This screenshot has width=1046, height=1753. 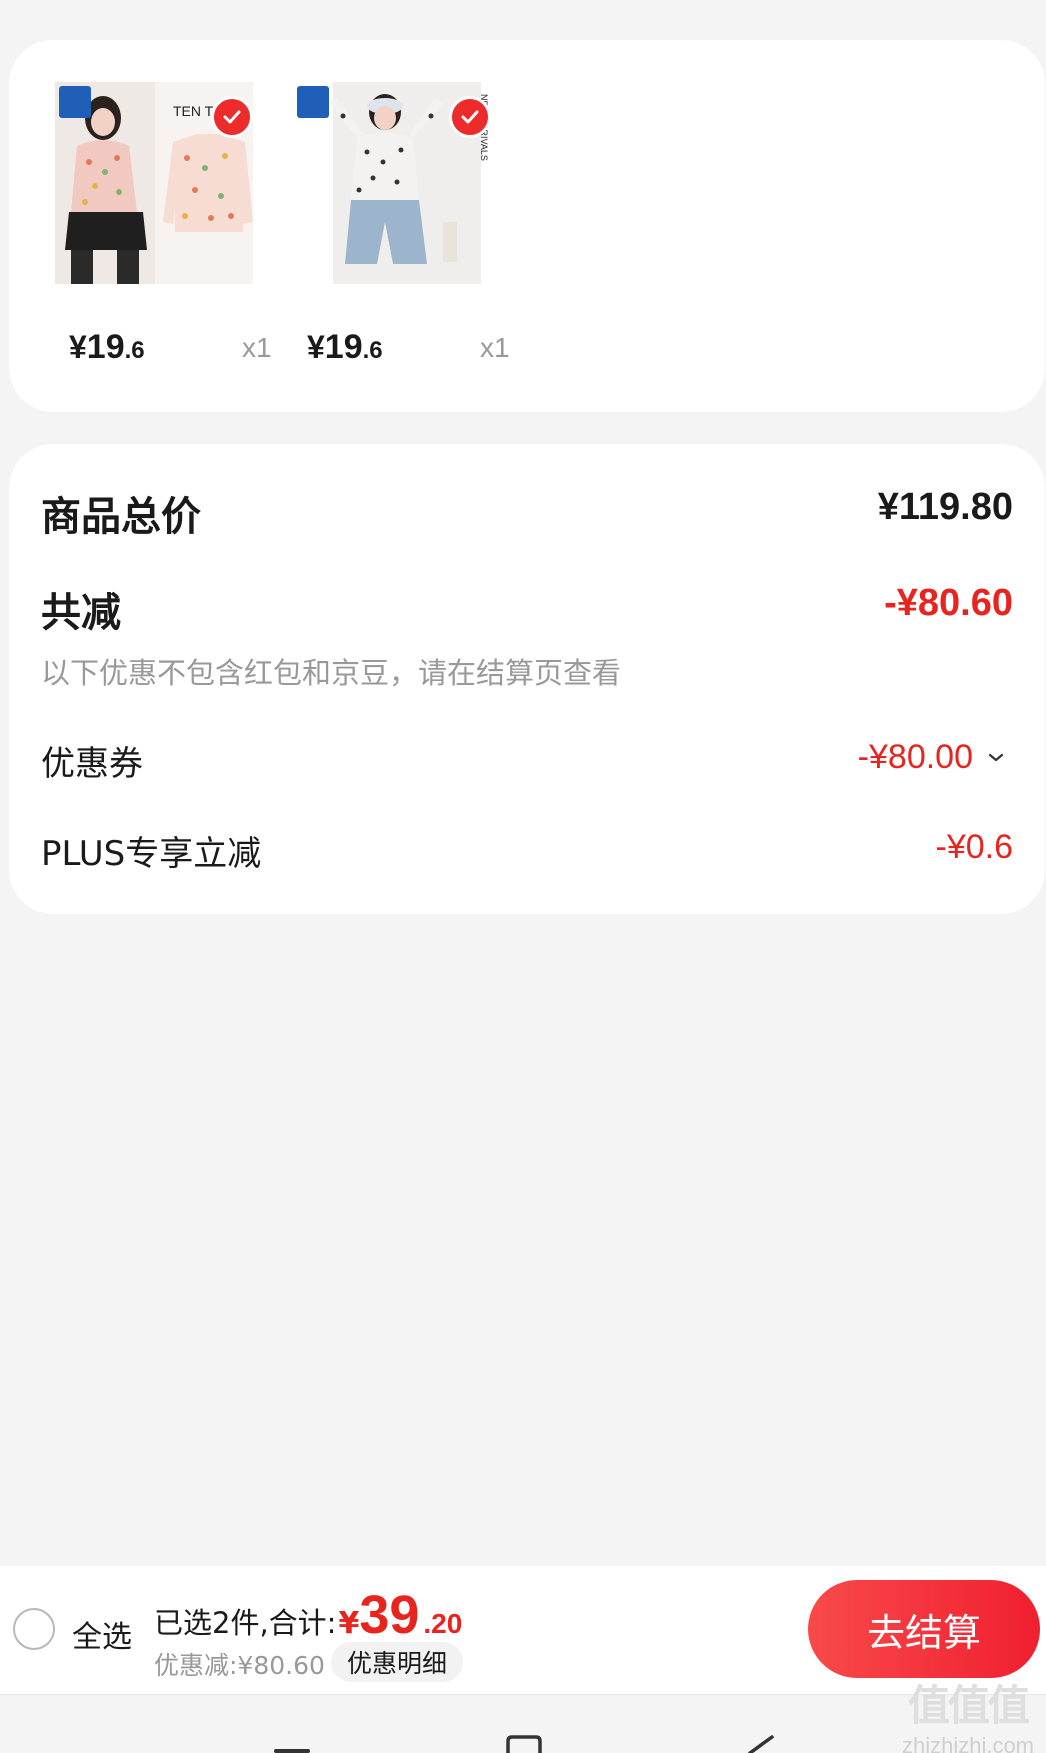 I want to click on discount-detail-button: 优惠明细, so click(x=397, y=1662).